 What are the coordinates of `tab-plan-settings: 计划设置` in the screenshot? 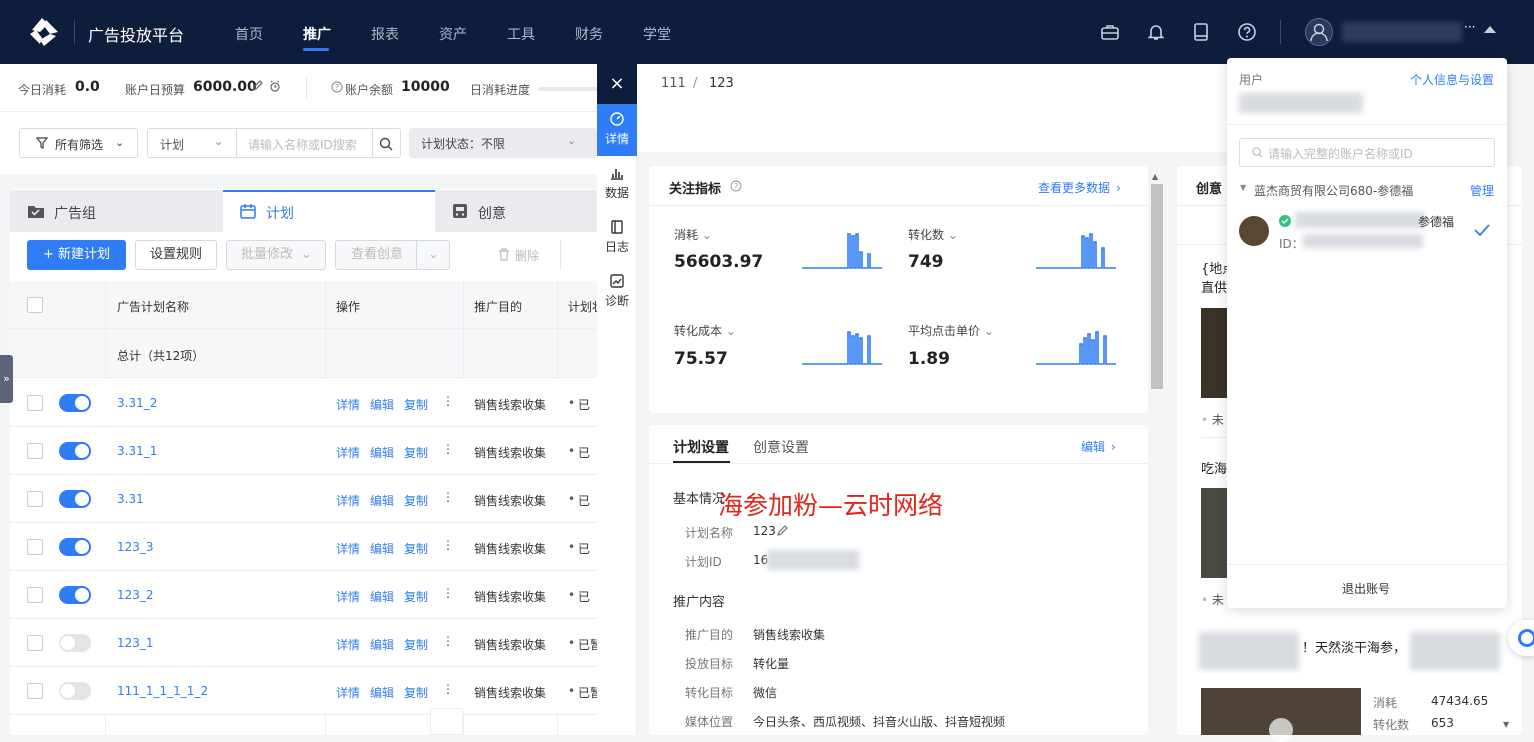 It's located at (701, 447).